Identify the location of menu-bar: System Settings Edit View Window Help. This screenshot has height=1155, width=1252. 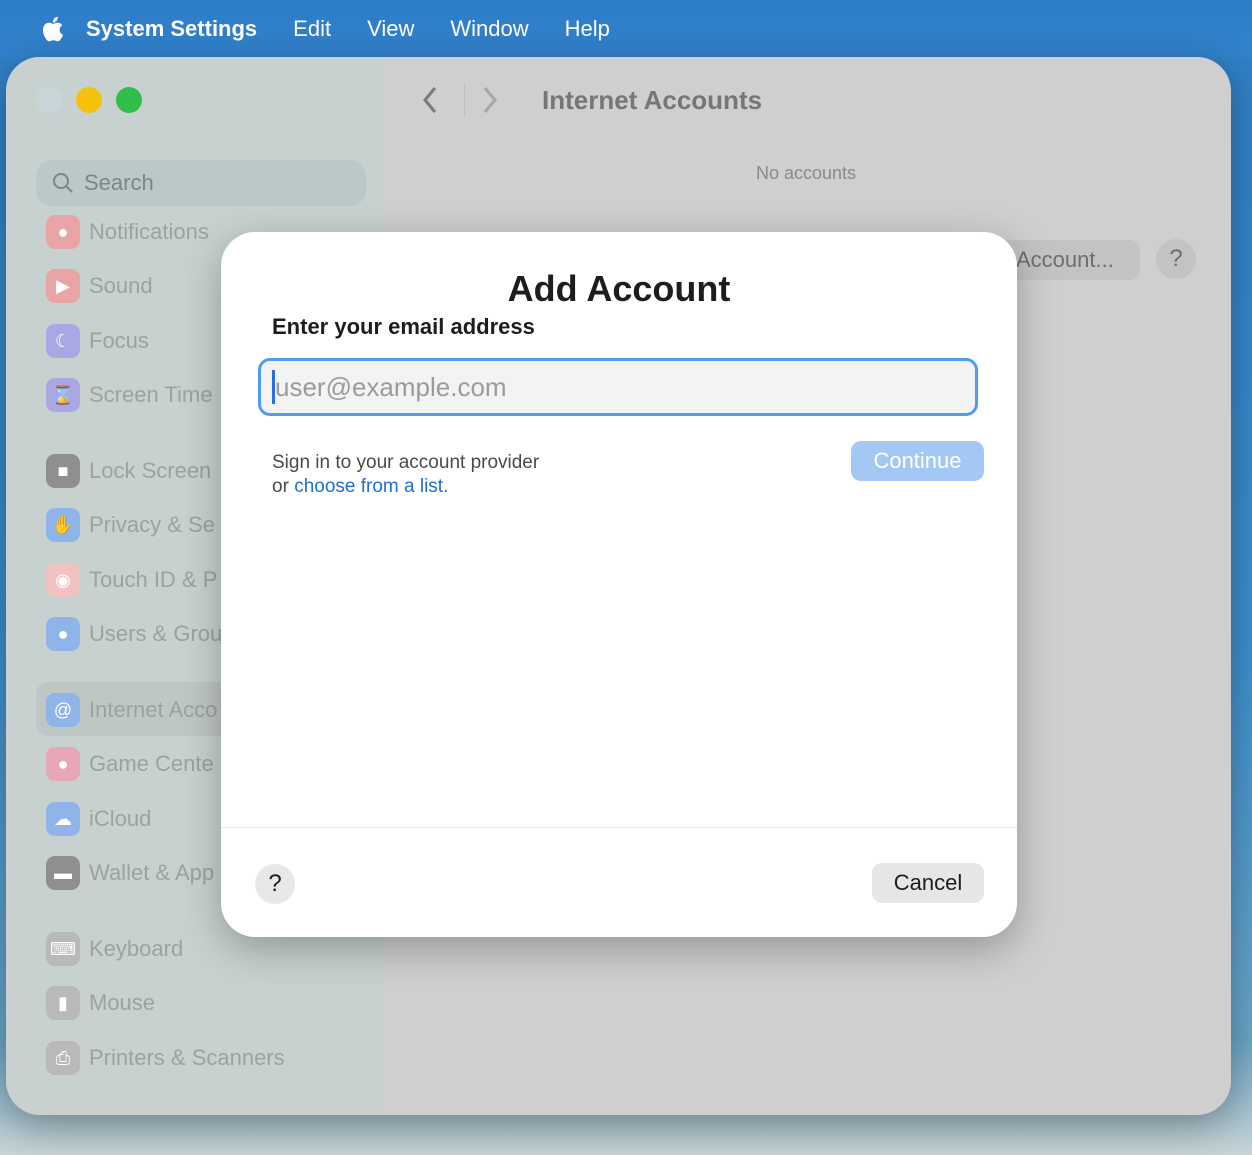
(626, 29).